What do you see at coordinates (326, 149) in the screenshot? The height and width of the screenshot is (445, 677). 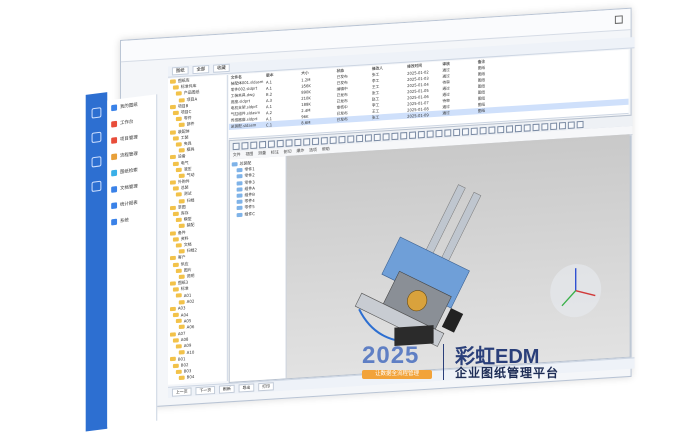 I see `viewer-menu-item: 帮助` at bounding box center [326, 149].